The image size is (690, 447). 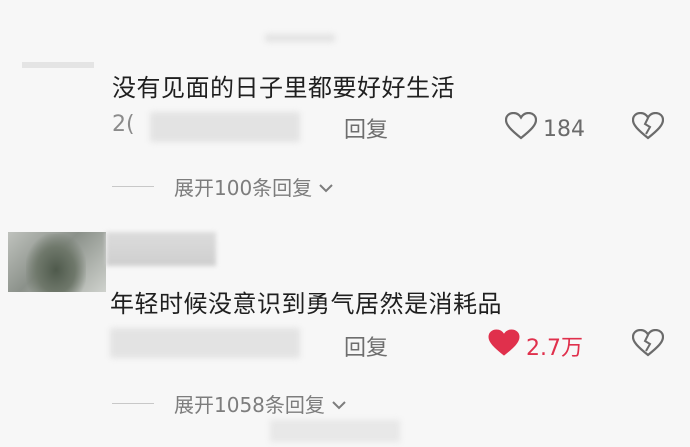 I want to click on avatar-image, so click(x=56, y=263).